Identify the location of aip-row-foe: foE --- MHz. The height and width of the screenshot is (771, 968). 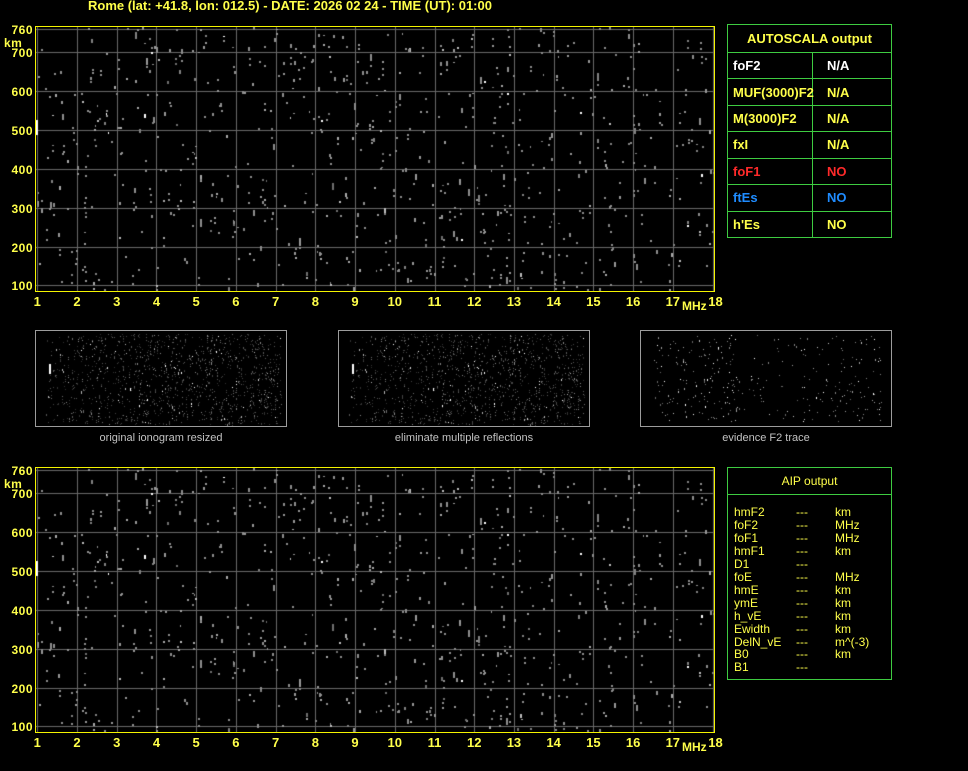
(812, 576).